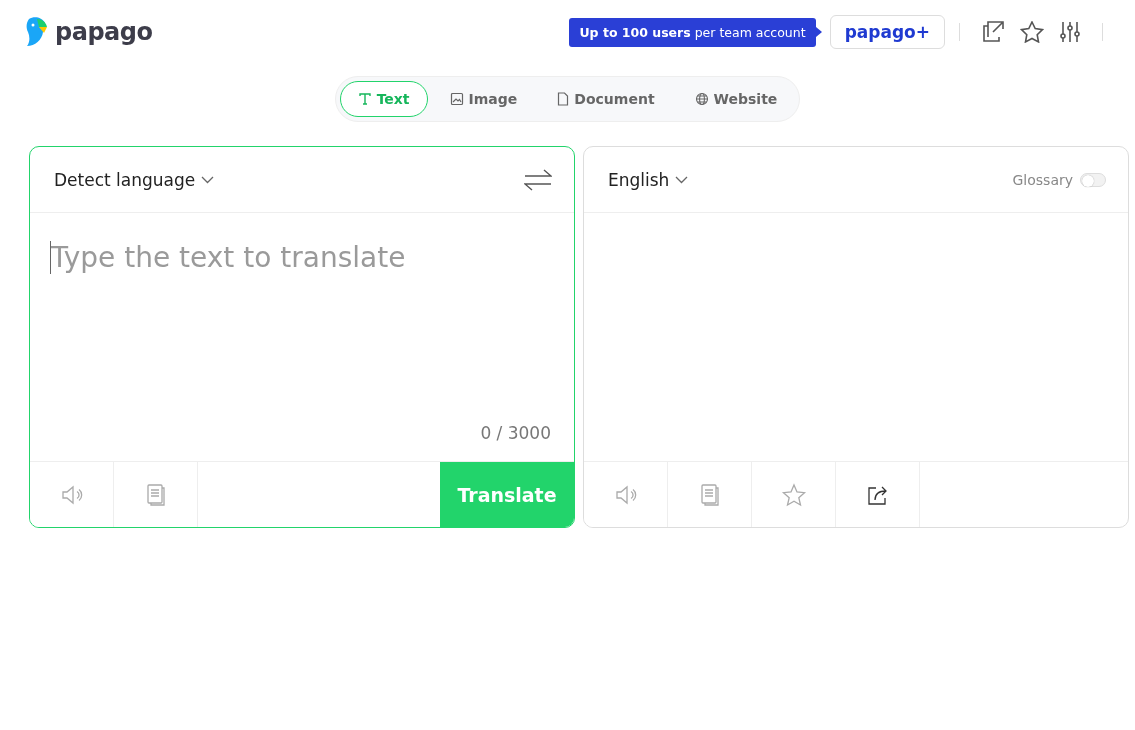 The image size is (1135, 730). I want to click on mode-tab: Image, so click(483, 99).